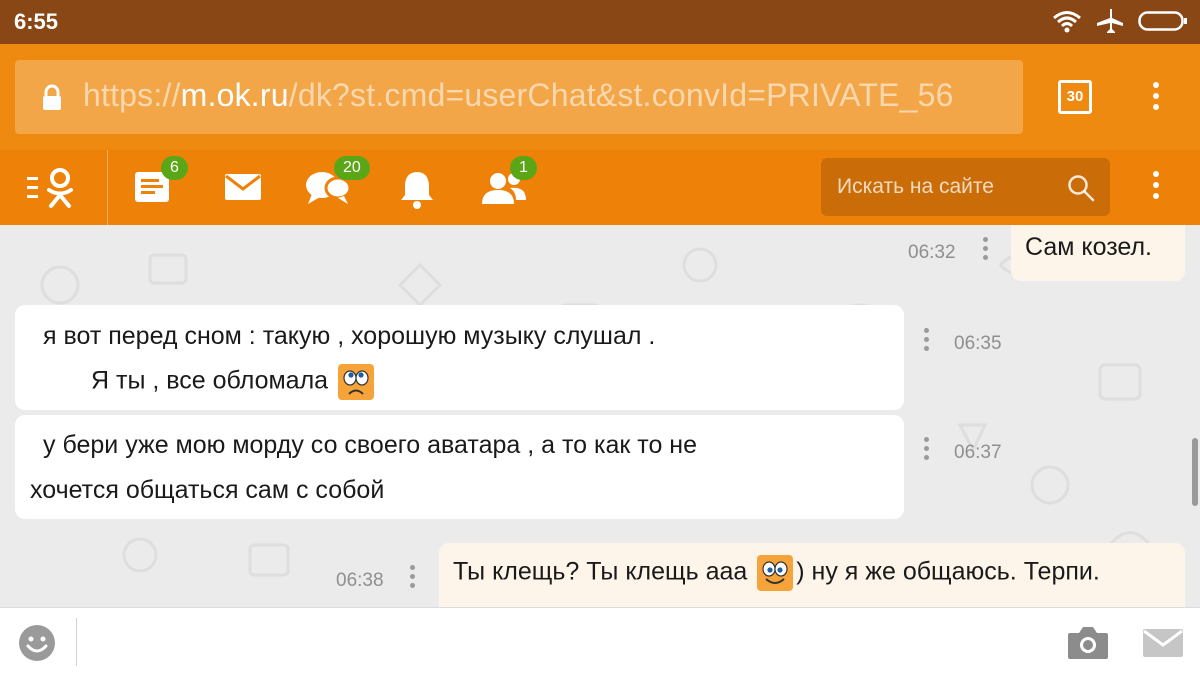 The height and width of the screenshot is (675, 1200). I want to click on site-search: Искать на сайте, so click(965, 187).